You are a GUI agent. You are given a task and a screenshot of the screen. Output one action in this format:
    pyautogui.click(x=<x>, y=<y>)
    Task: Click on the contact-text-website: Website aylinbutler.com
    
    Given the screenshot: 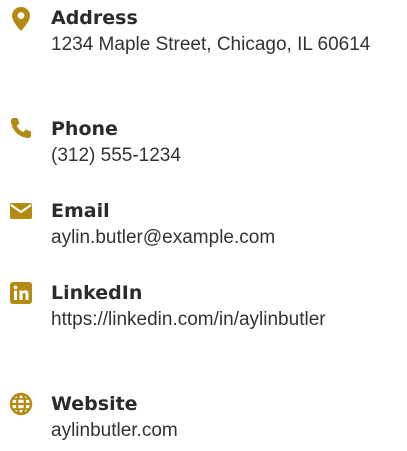 What is the action you would take?
    pyautogui.click(x=221, y=418)
    